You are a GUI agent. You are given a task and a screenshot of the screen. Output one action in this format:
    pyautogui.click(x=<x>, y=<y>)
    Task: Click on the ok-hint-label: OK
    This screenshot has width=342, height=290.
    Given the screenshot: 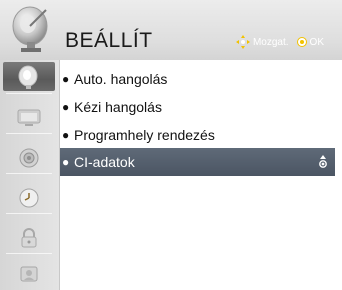 What is the action you would take?
    pyautogui.click(x=316, y=42)
    